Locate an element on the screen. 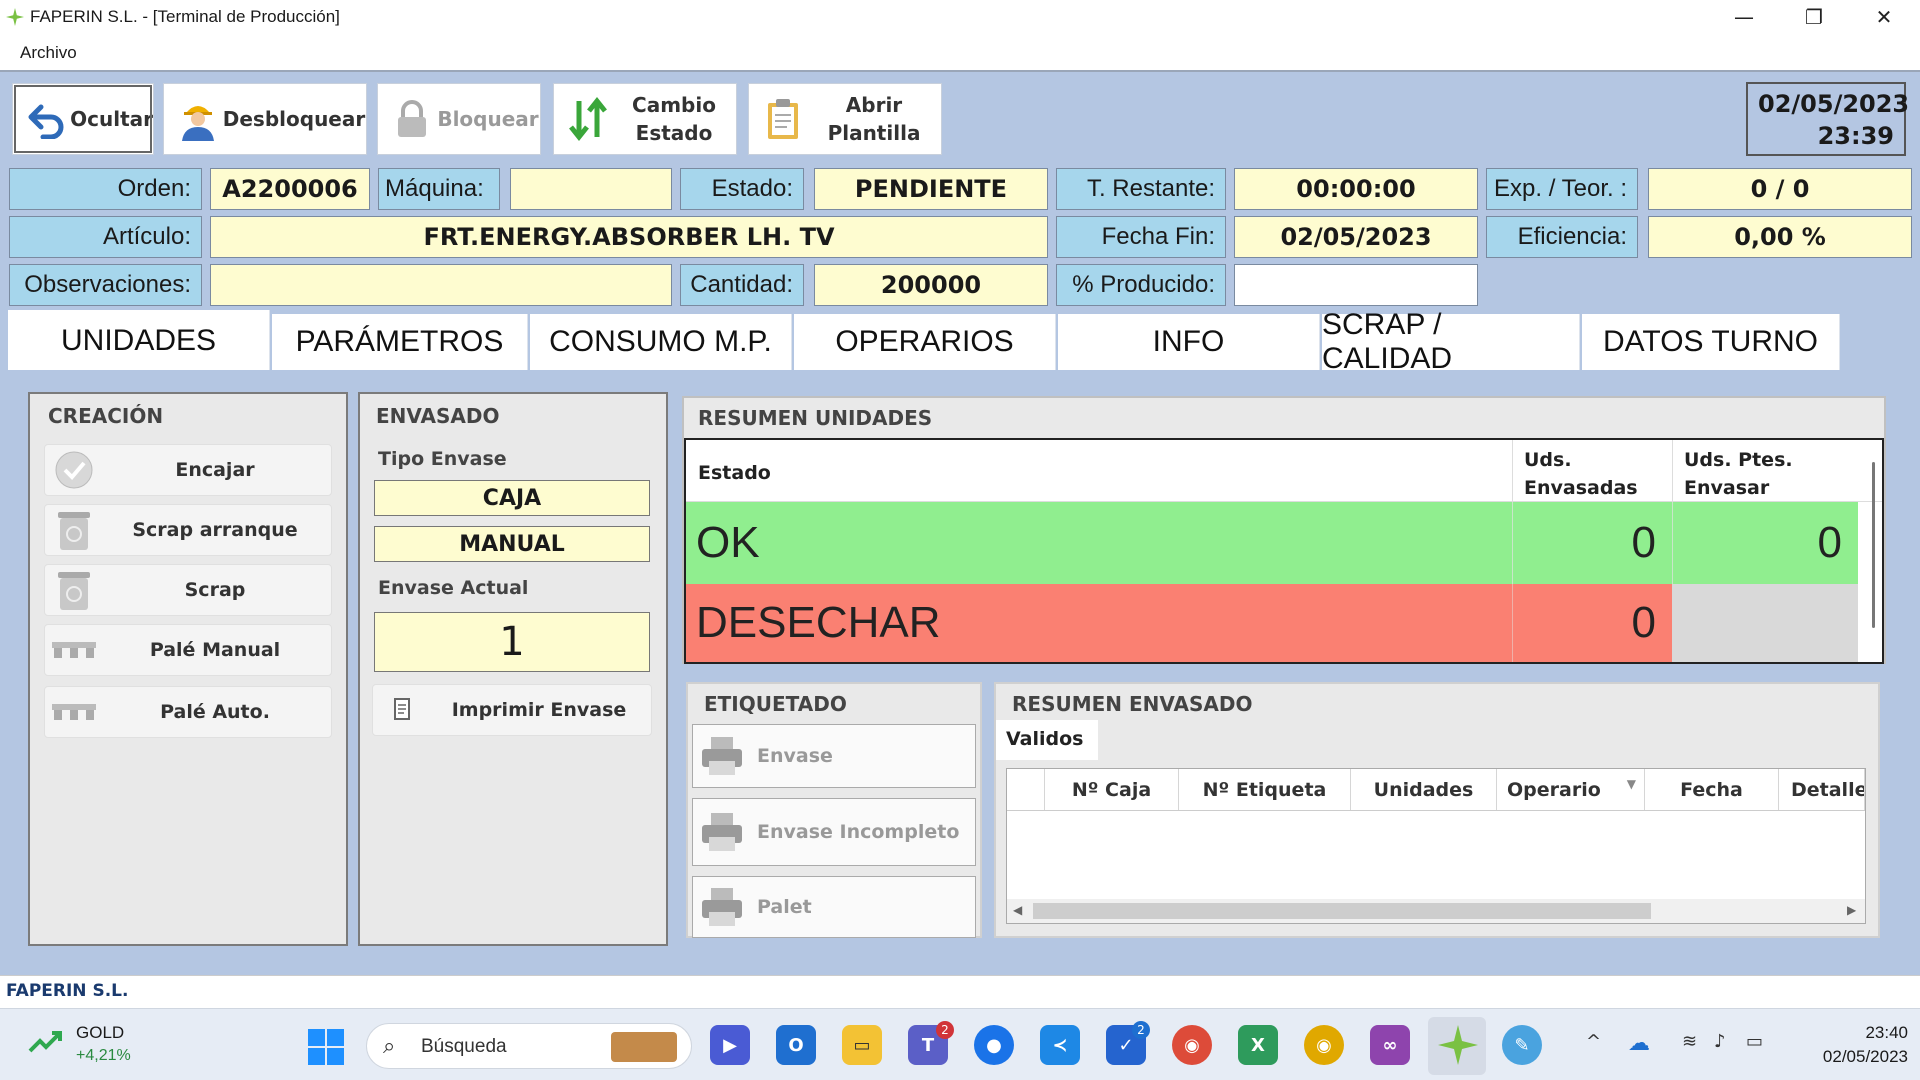 The width and height of the screenshot is (1920, 1080). scrap-arranque-button: Scrap arranque is located at coordinates (188, 530).